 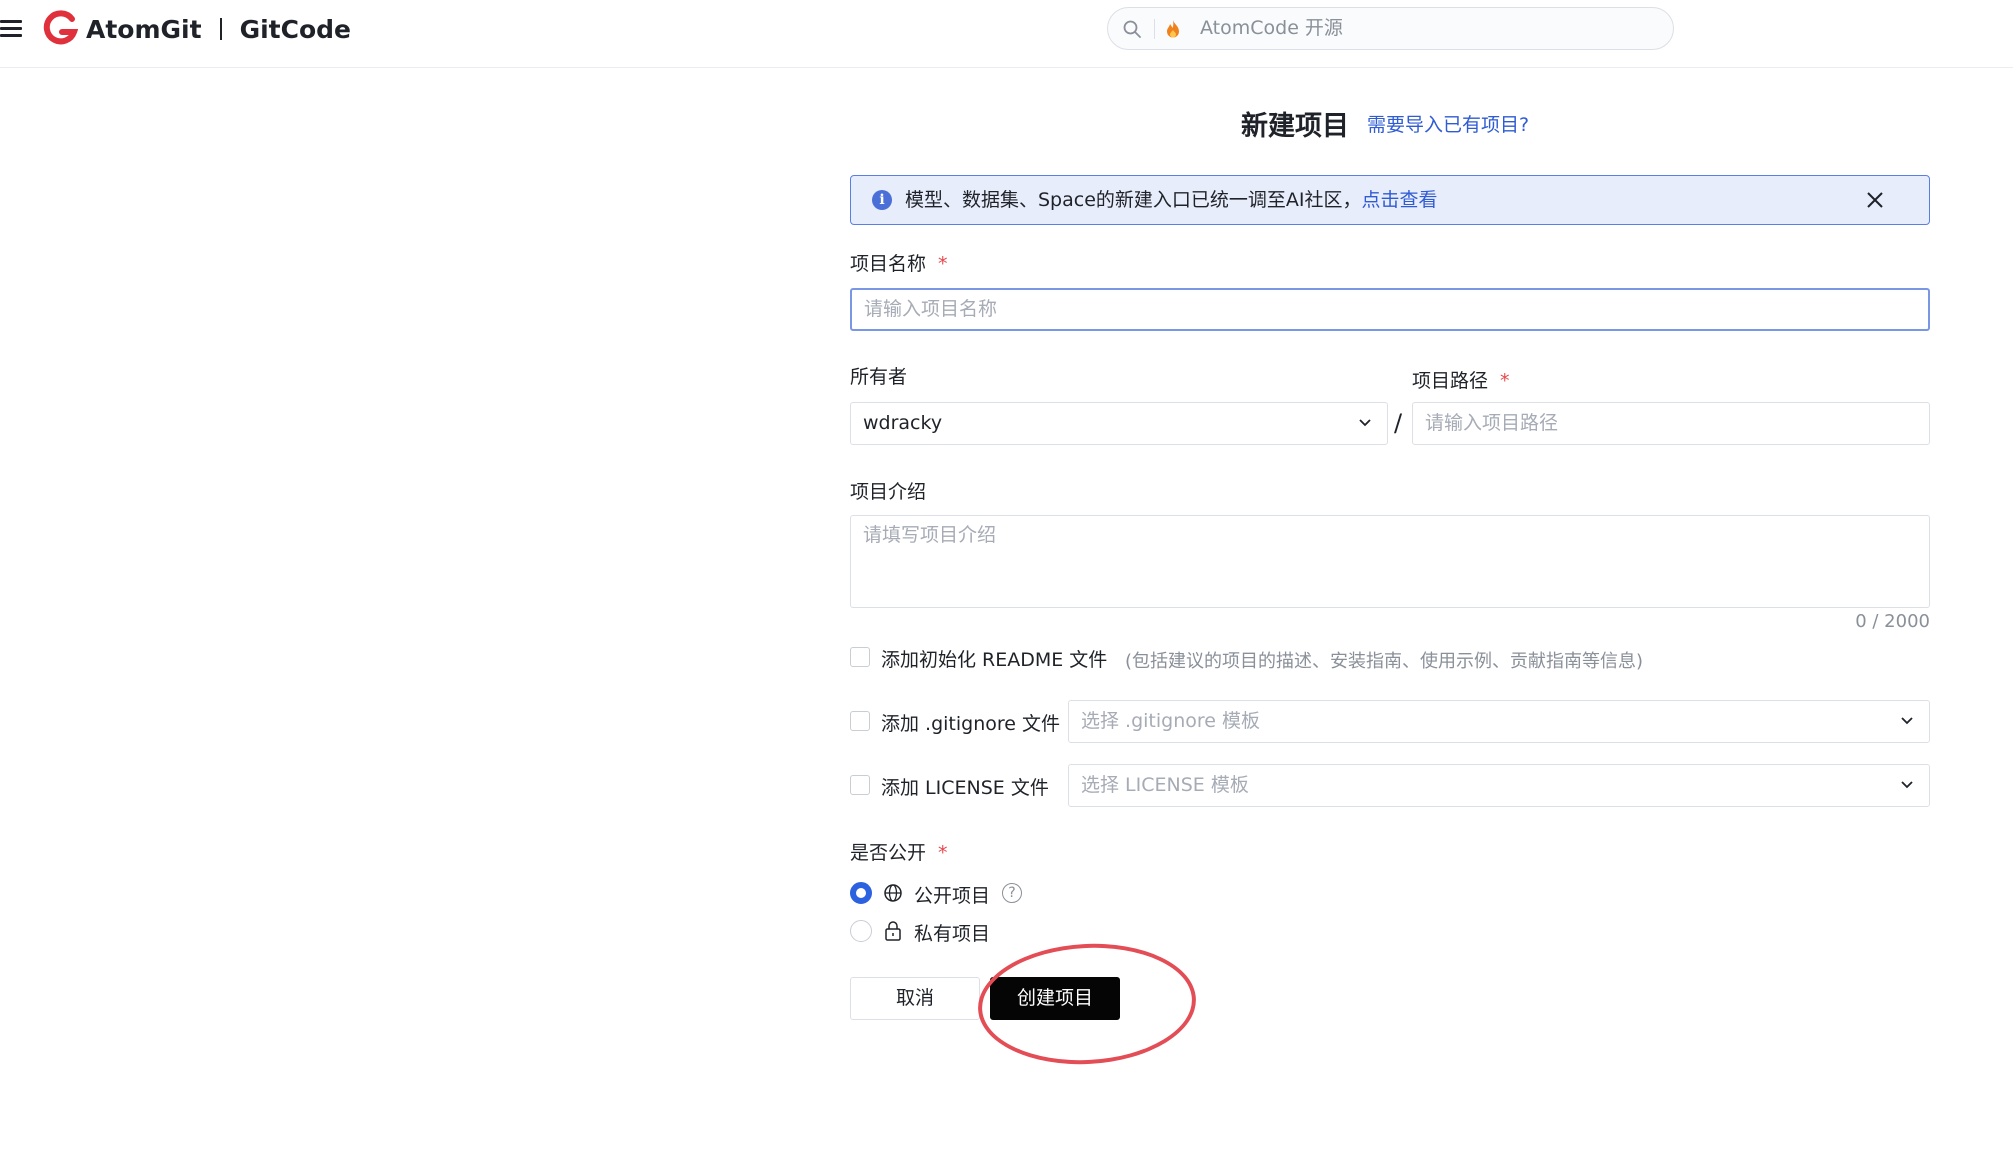 I want to click on owner-value: wdracky, so click(x=903, y=423).